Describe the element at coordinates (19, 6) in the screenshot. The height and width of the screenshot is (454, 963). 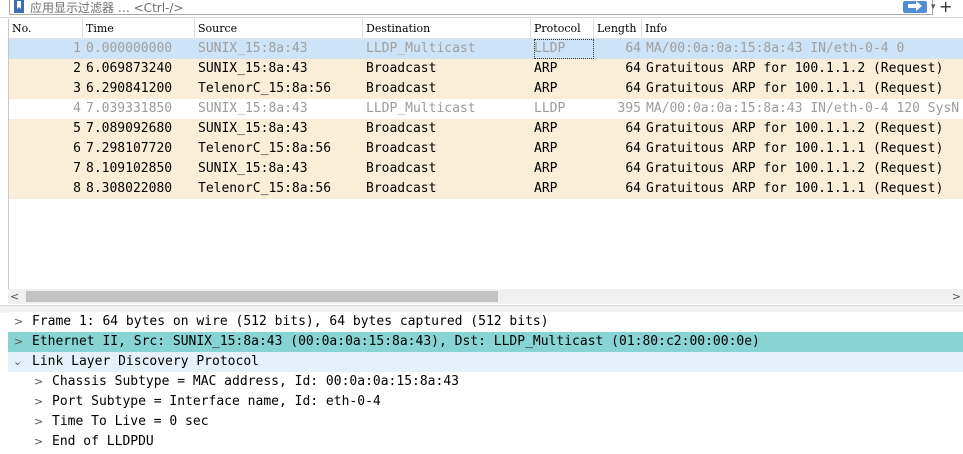
I see `bookmark-icon` at that location.